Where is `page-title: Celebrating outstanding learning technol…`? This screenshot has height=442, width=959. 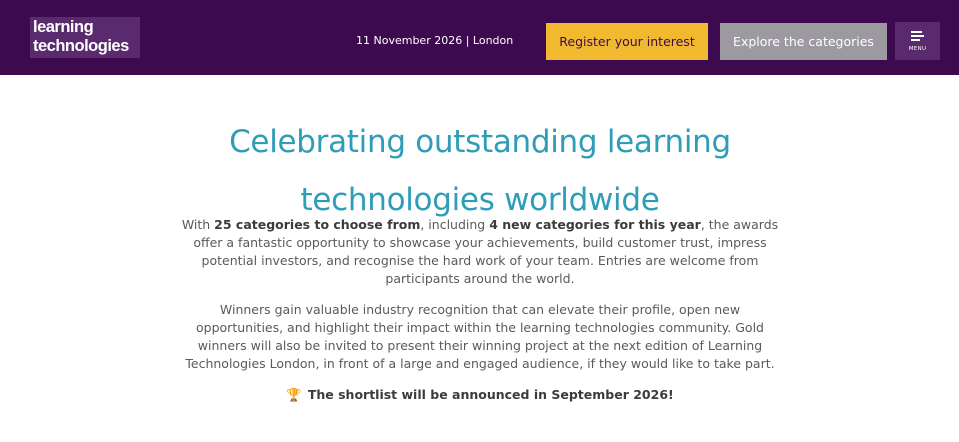 page-title: Celebrating outstanding learning technol… is located at coordinates (480, 171).